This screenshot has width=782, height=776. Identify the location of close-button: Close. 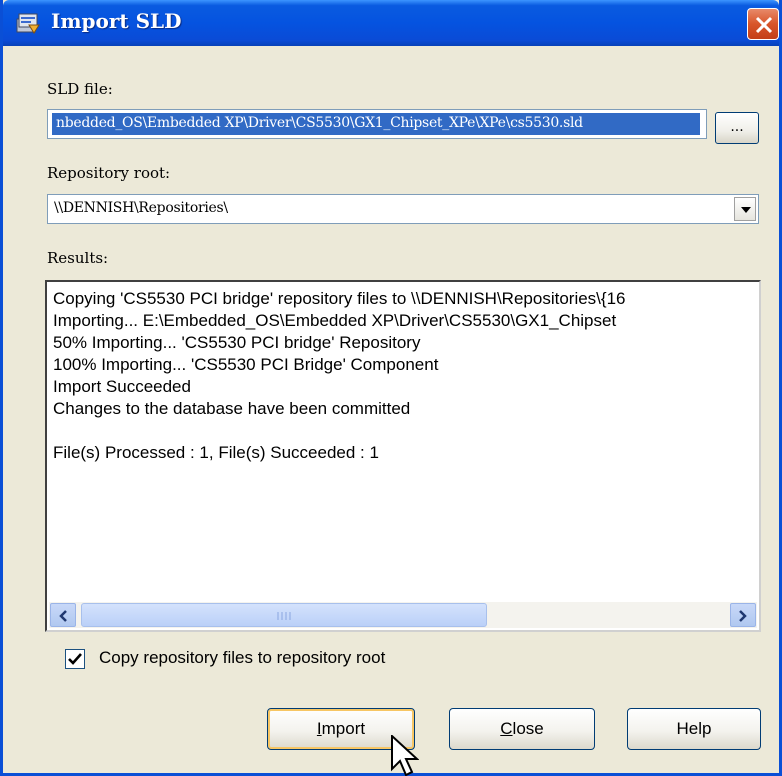
(522, 729).